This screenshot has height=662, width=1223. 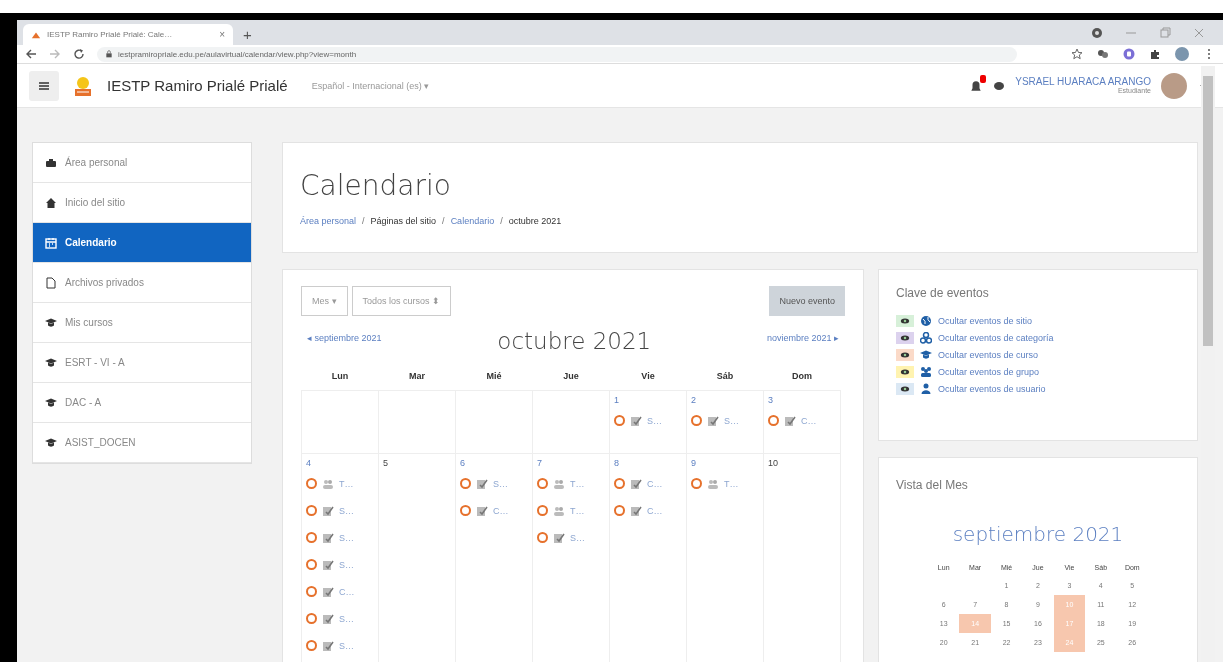 I want to click on language-menu: Español - Internacional (es) ▾, so click(x=370, y=85).